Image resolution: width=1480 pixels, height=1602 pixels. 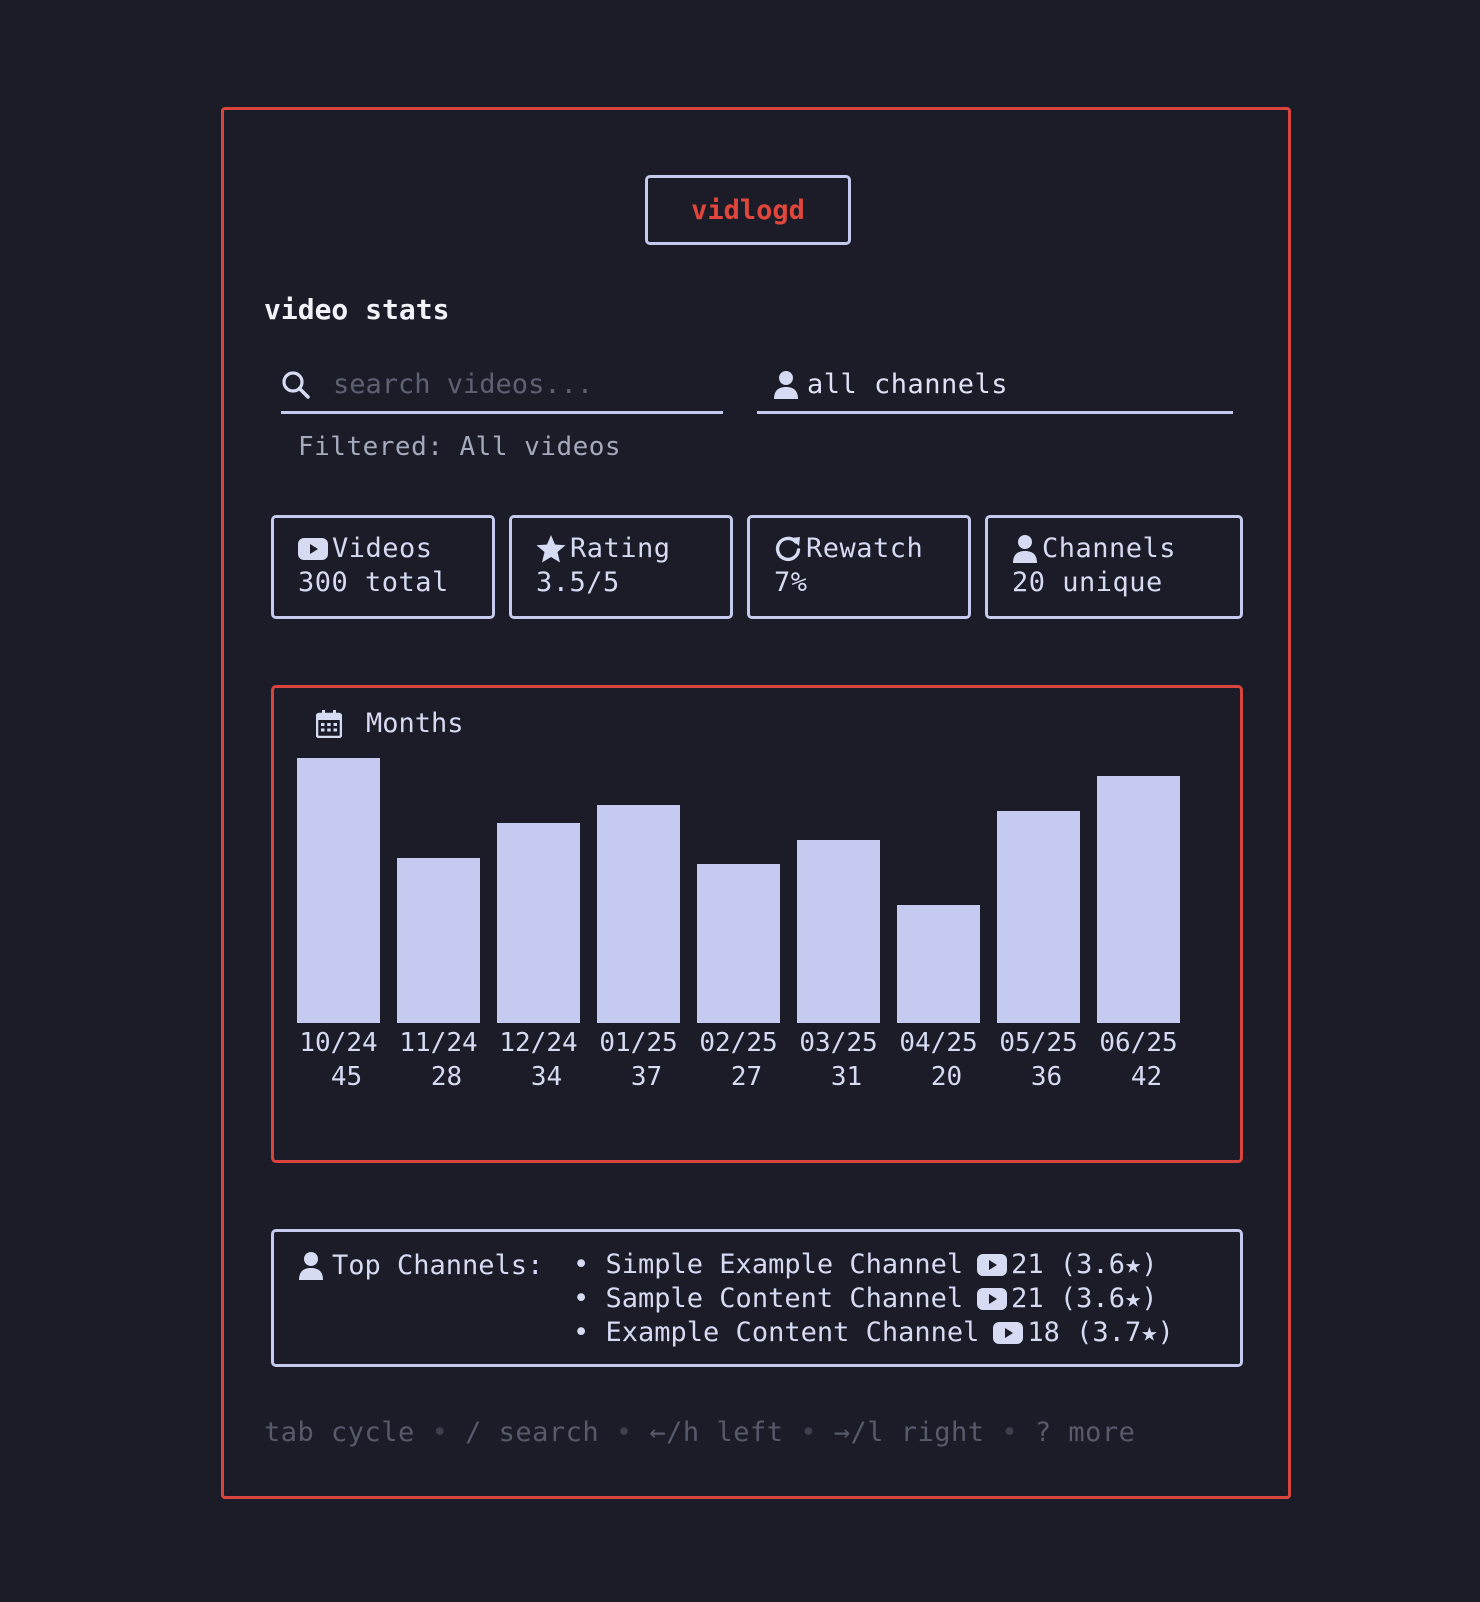 What do you see at coordinates (1038, 1043) in the screenshot?
I see `chart-category-label: 05/25` at bounding box center [1038, 1043].